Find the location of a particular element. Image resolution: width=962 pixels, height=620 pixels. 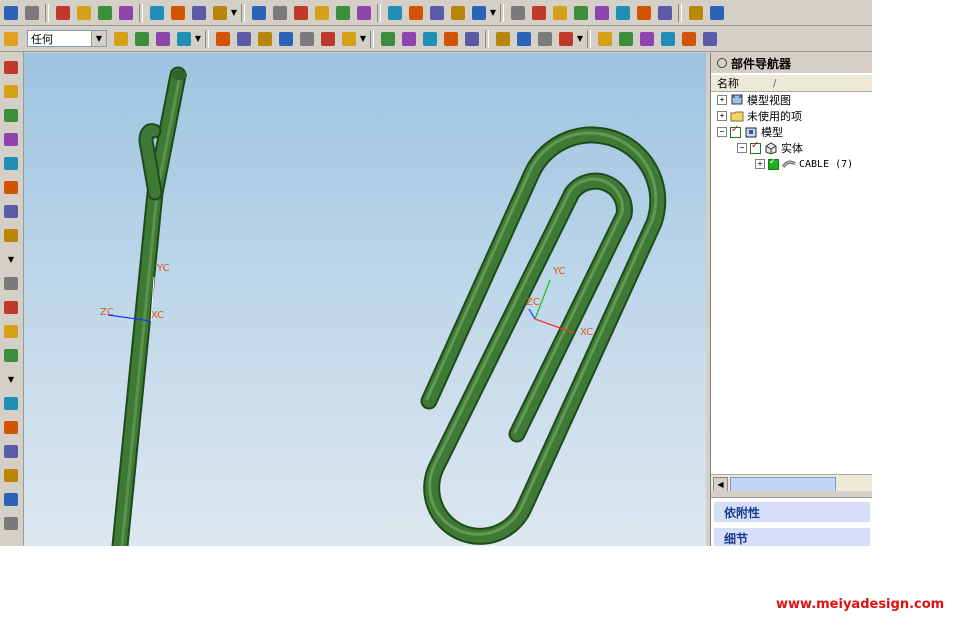

layer-icon is located at coordinates (457, 12).